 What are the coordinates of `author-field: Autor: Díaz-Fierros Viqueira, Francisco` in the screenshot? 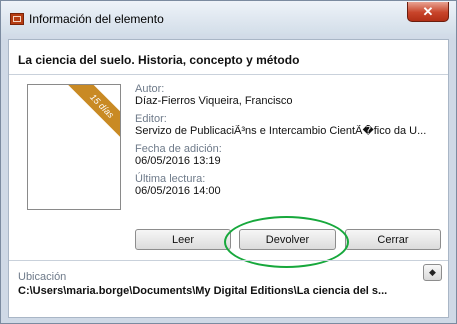 It's located at (289, 95).